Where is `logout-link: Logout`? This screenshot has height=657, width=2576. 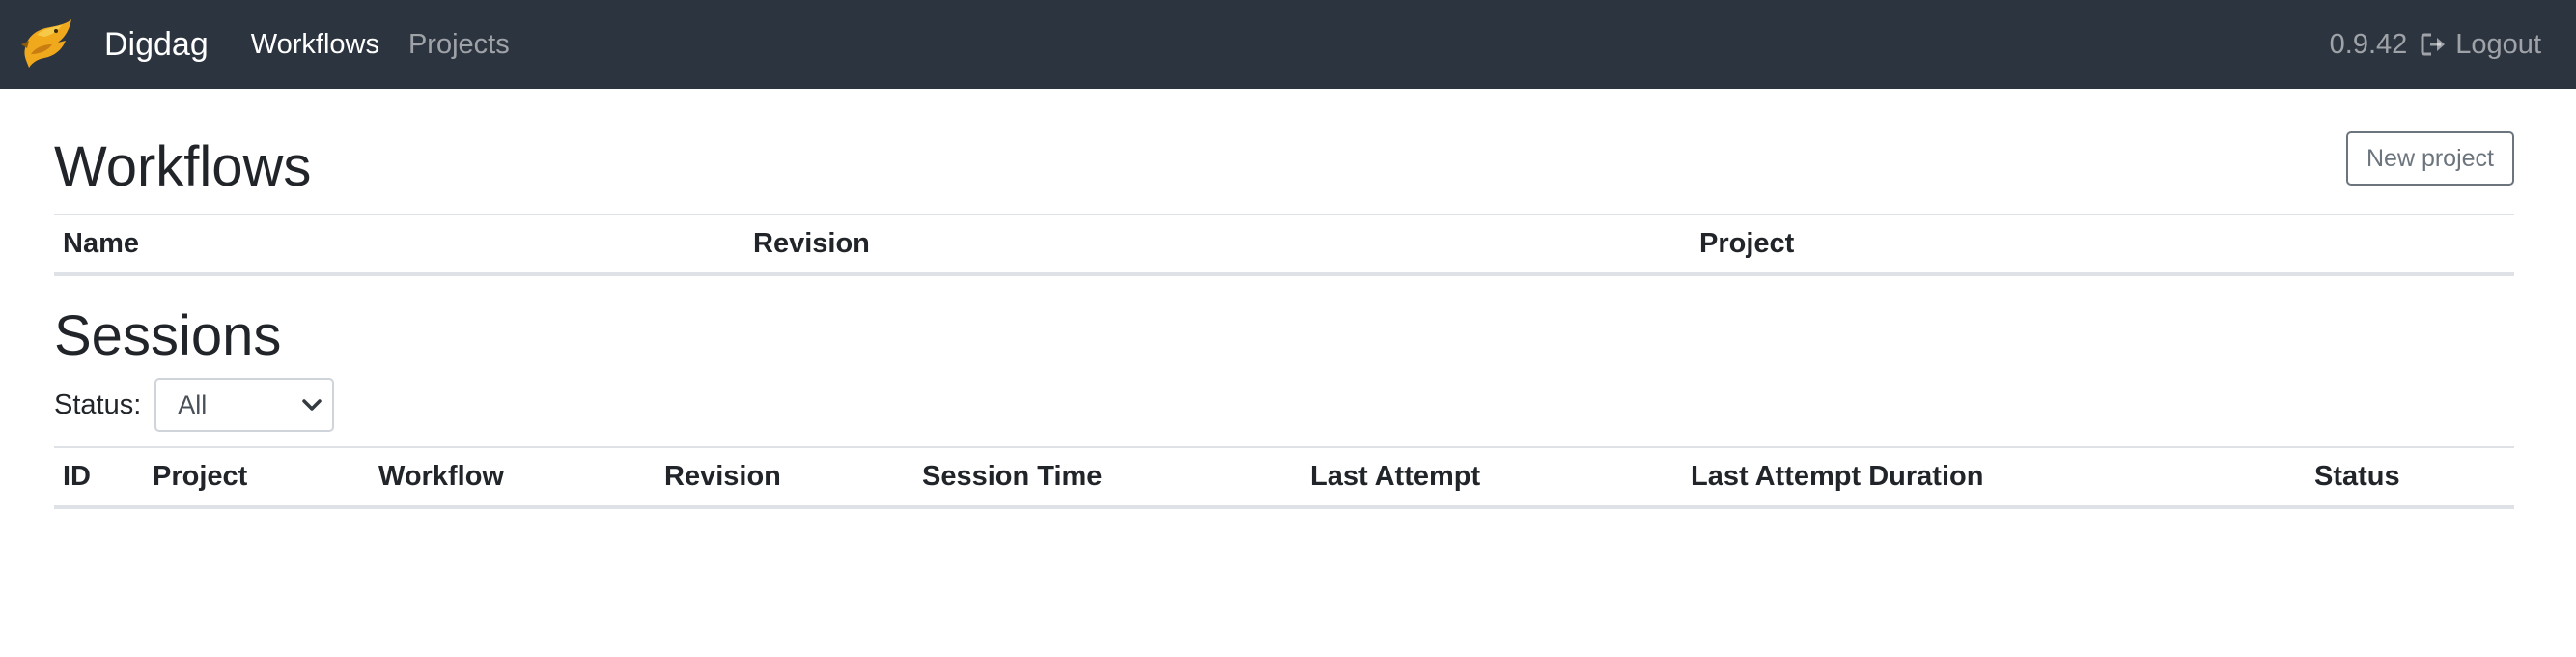 logout-link: Logout is located at coordinates (2481, 45).